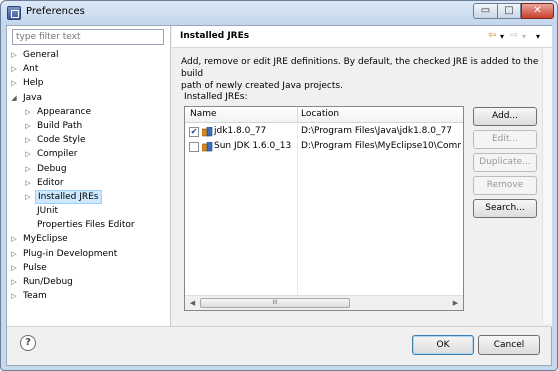  I want to click on jre-location: D:\Program Files\Java\jdk1.8.0_77, so click(376, 131).